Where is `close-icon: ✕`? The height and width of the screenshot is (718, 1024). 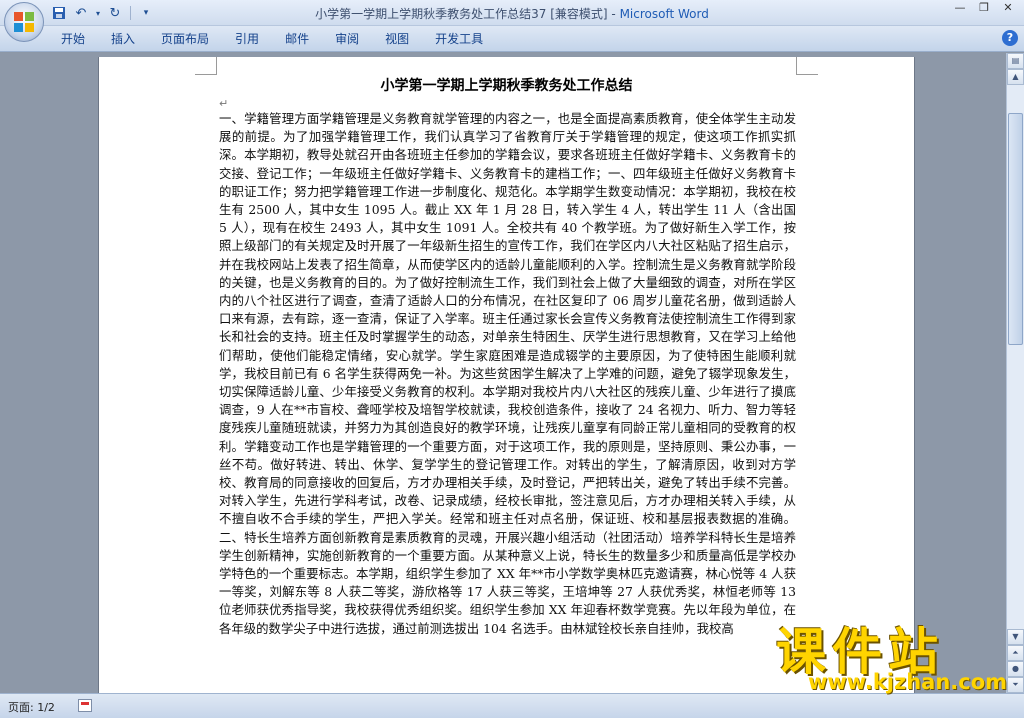 close-icon: ✕ is located at coordinates (1008, 8).